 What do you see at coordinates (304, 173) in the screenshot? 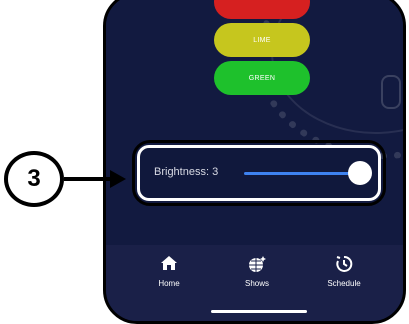
I see `brightness-slider-track` at bounding box center [304, 173].